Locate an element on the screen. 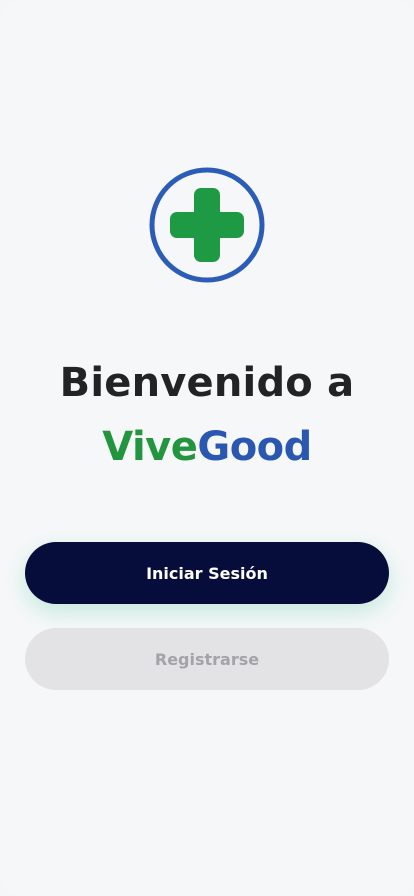 This screenshot has width=414, height=896. medical-cross-icon is located at coordinates (207, 225).